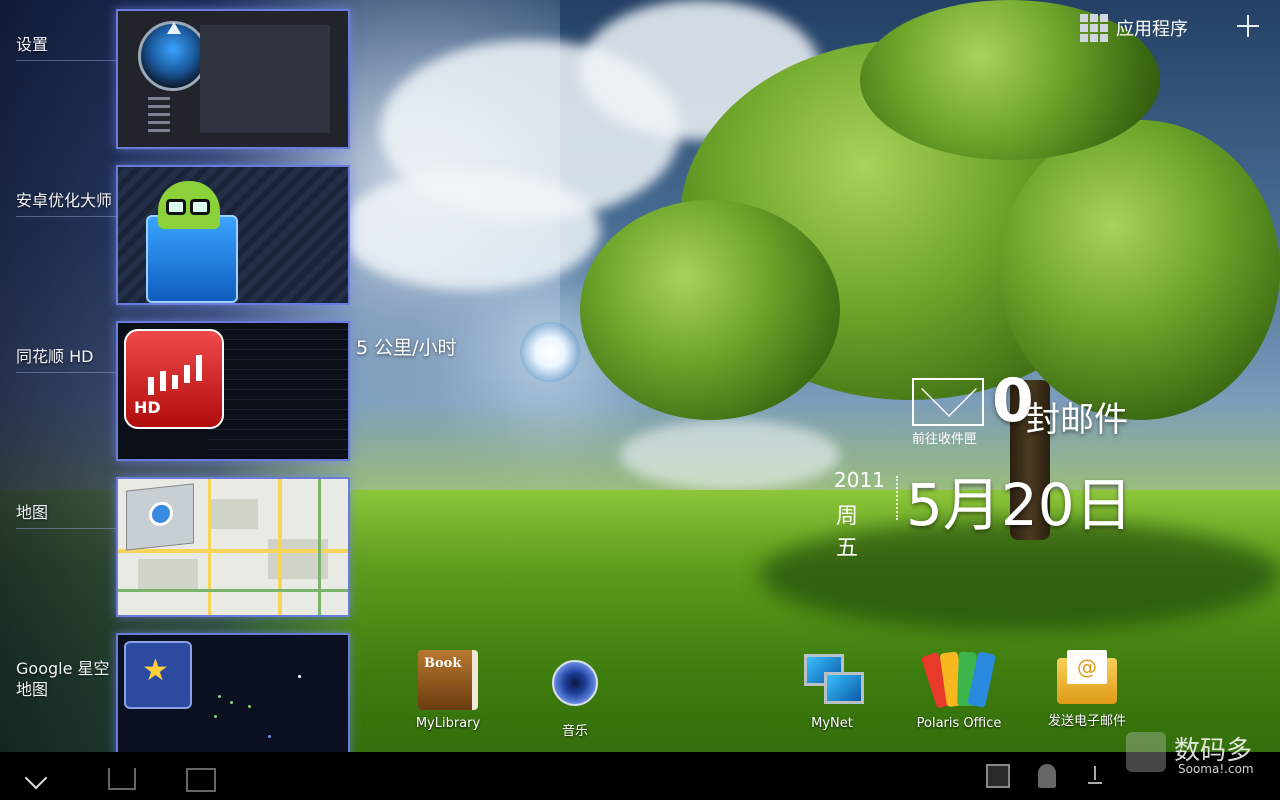  I want to click on dock-label: MyLibrary, so click(448, 723).